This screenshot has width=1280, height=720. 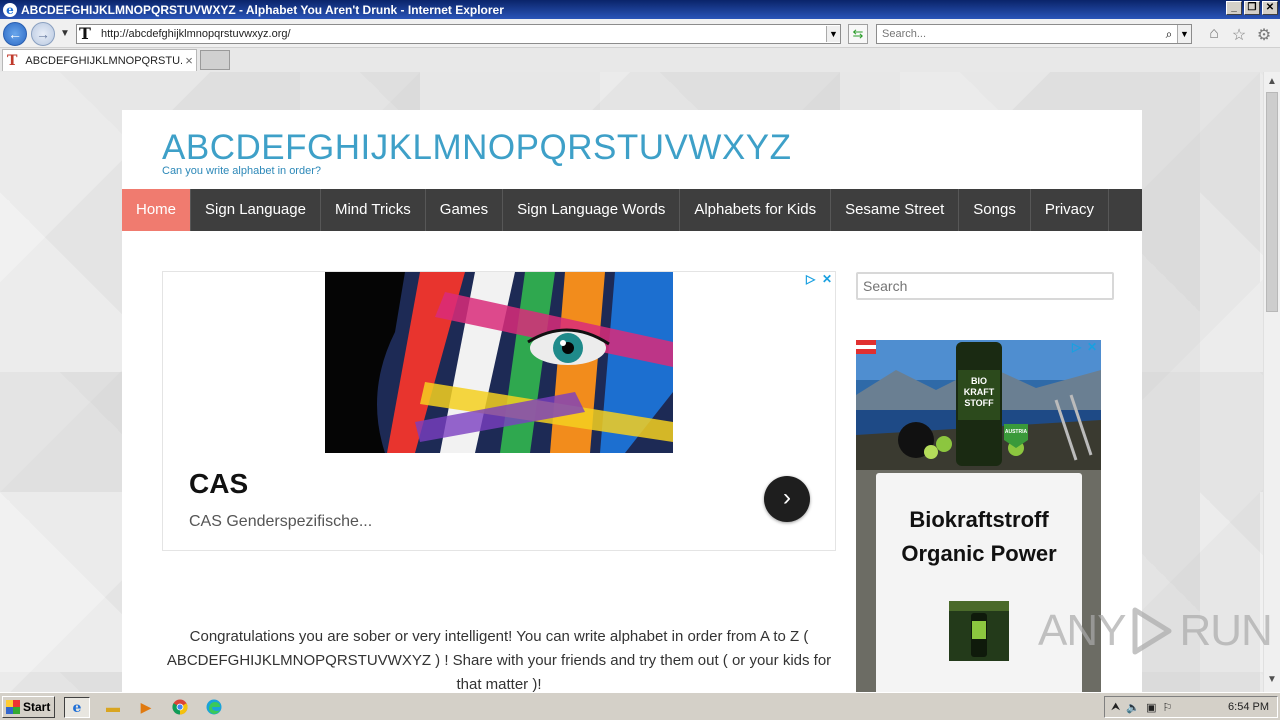 What do you see at coordinates (189, 60) in the screenshot?
I see `tab-close-icon: ×` at bounding box center [189, 60].